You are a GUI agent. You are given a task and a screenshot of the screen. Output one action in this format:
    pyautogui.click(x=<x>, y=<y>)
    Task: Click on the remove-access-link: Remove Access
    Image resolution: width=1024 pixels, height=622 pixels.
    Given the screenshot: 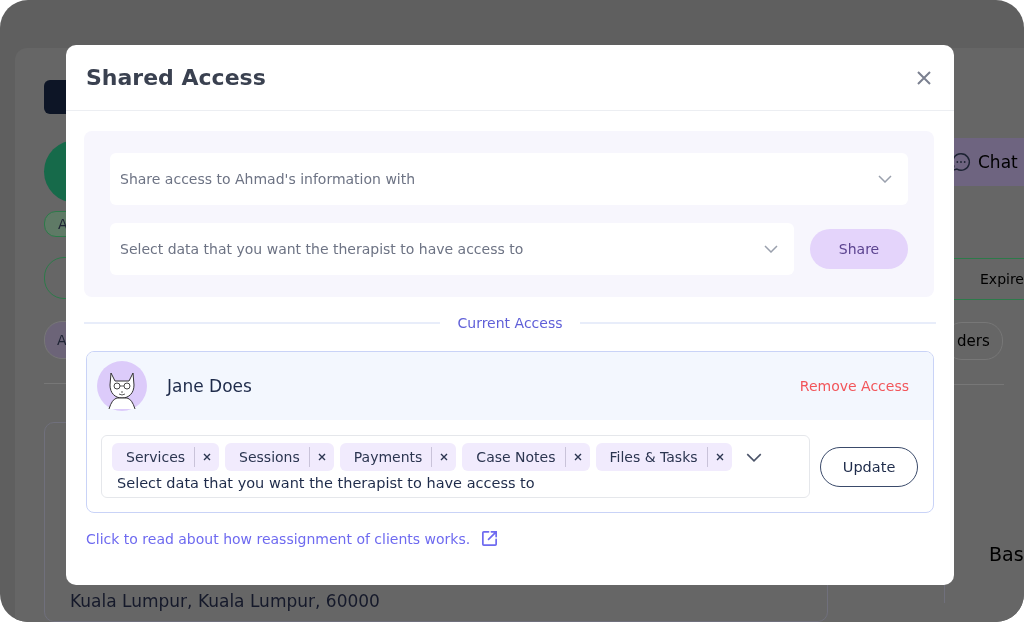 What is the action you would take?
    pyautogui.click(x=854, y=386)
    